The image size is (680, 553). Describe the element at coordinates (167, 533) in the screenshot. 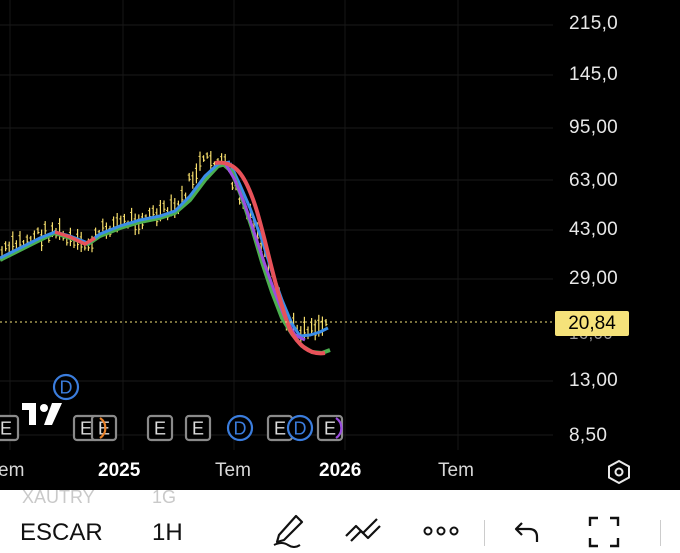

I see `interval-button: 1H` at that location.